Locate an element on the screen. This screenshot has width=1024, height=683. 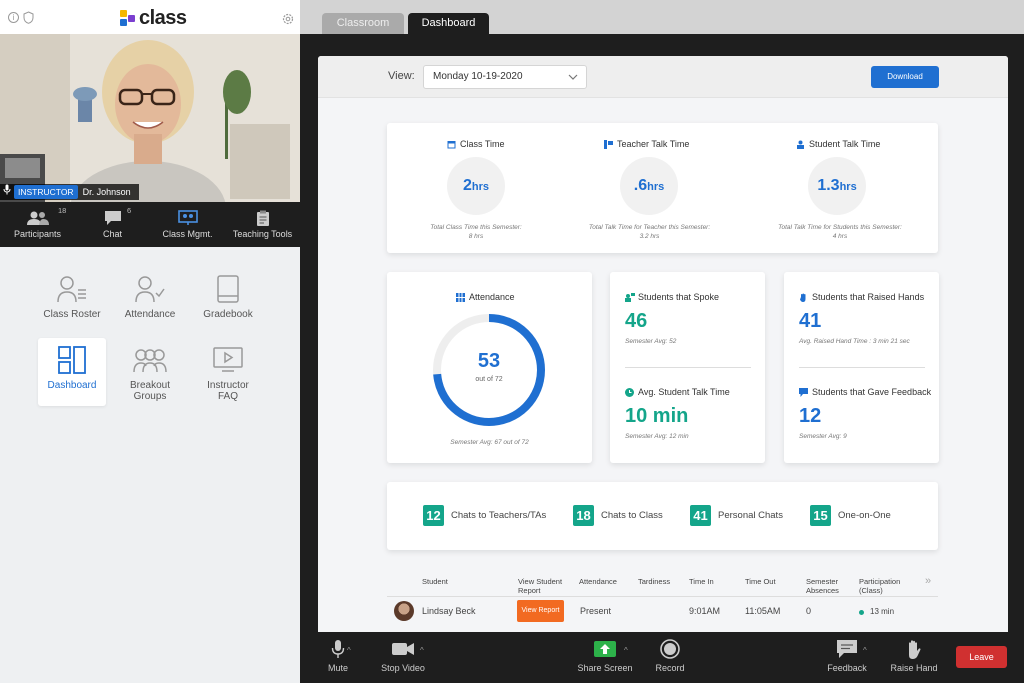
class-mgmt-icon is located at coordinates (187, 218).